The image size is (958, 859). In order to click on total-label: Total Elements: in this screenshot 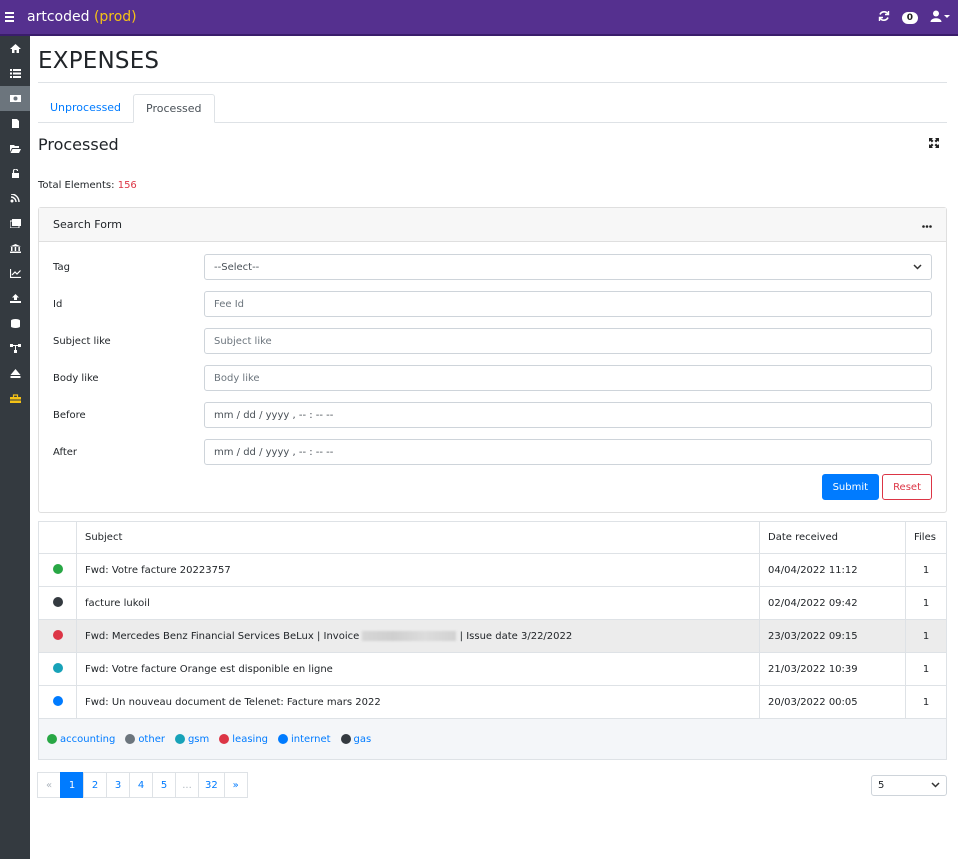, I will do `click(76, 185)`.